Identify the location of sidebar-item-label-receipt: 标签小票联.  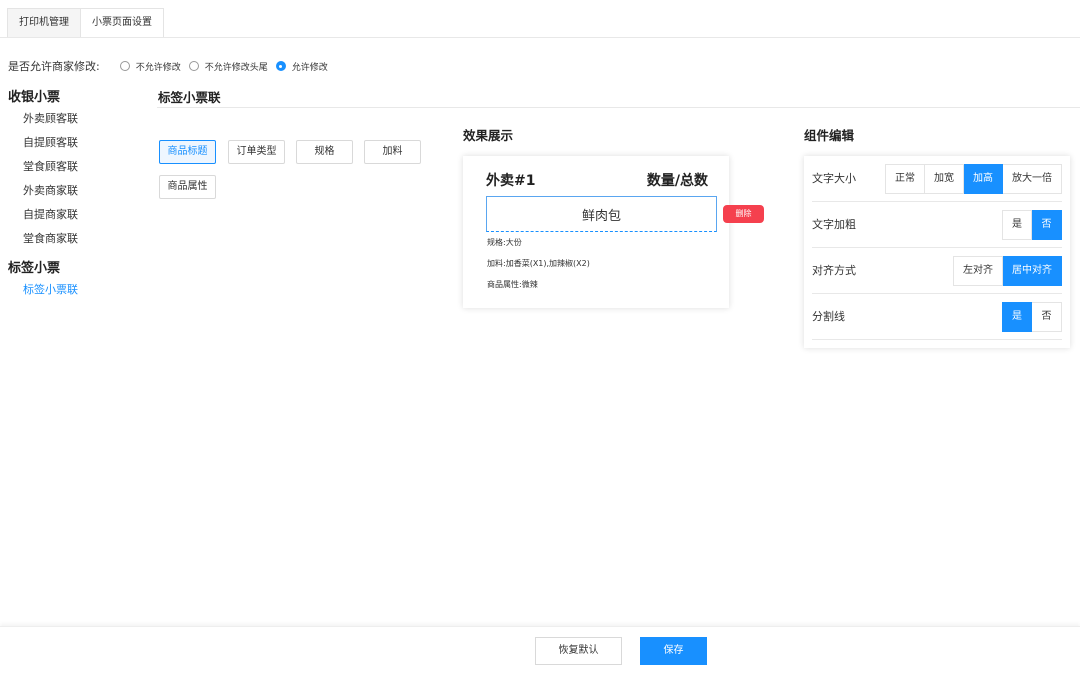
(50, 289).